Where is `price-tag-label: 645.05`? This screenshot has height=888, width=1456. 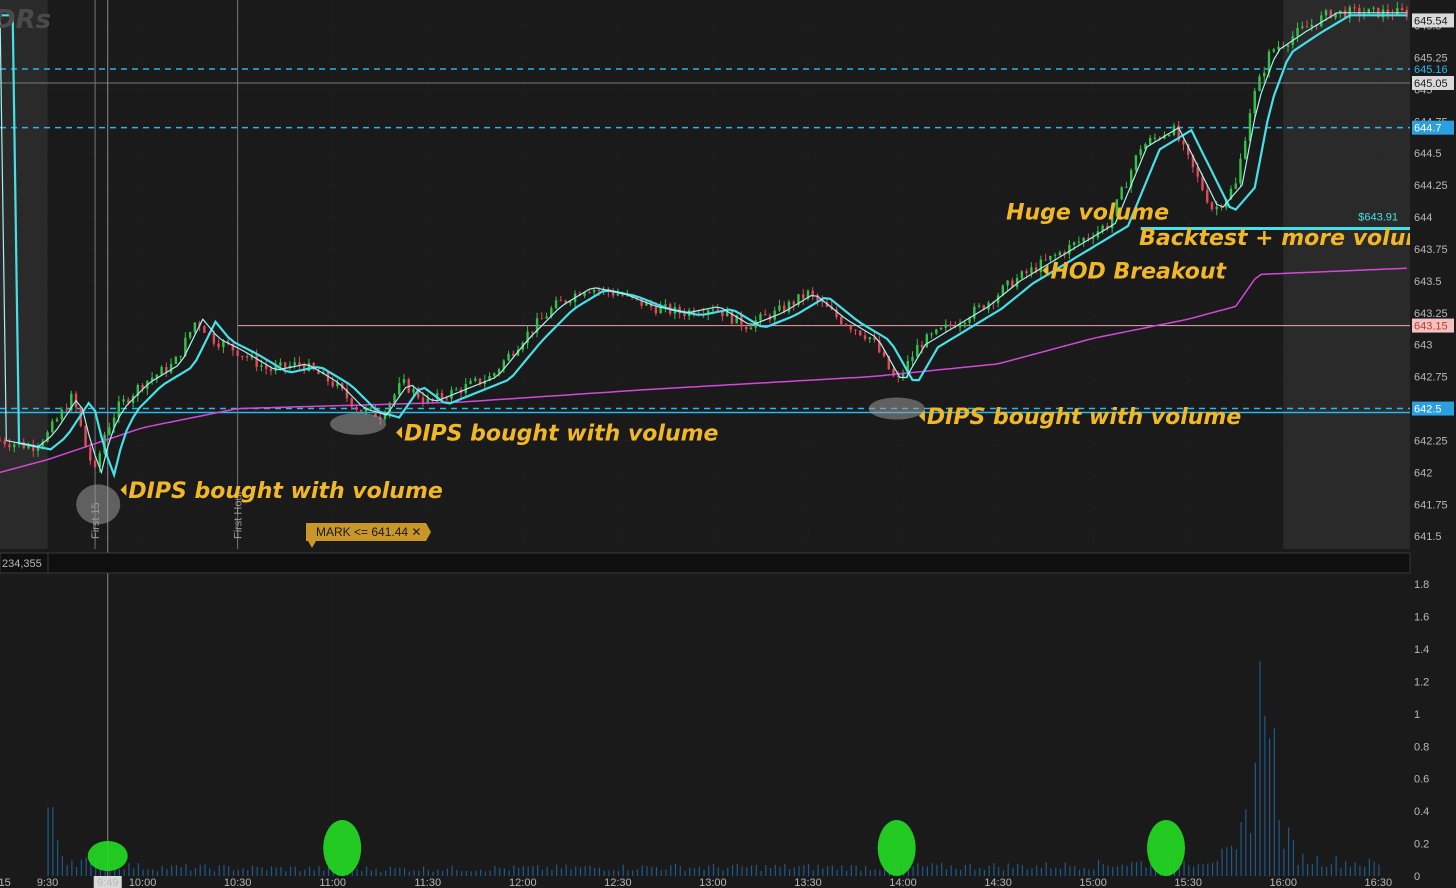 price-tag-label: 645.05 is located at coordinates (1431, 84).